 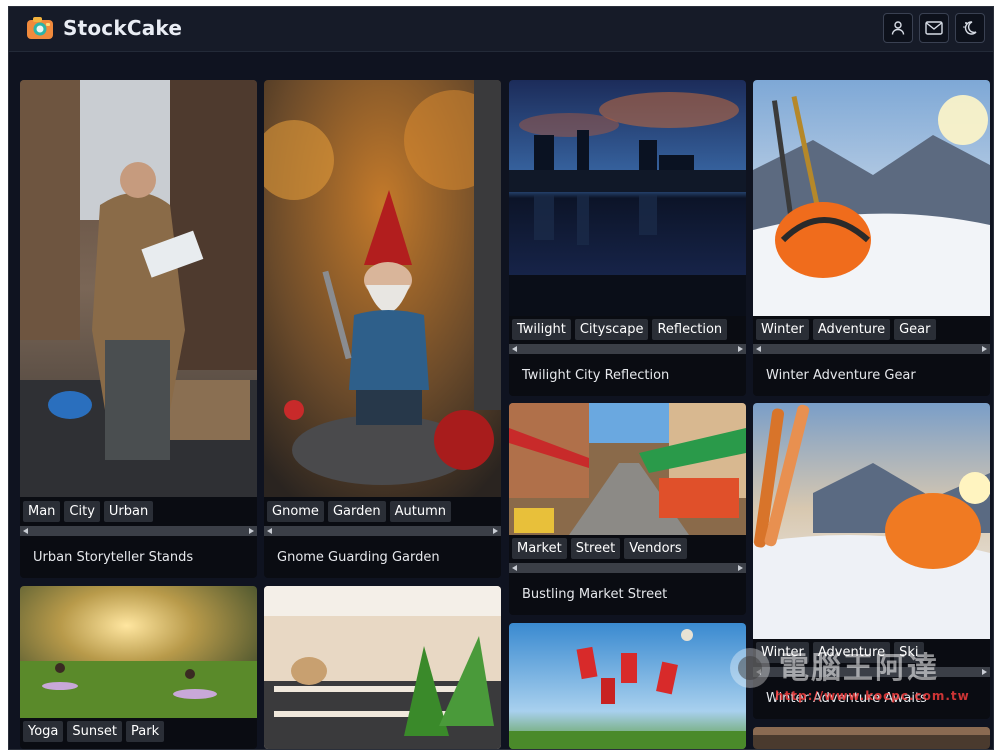 I want to click on contact-button, so click(x=934, y=28).